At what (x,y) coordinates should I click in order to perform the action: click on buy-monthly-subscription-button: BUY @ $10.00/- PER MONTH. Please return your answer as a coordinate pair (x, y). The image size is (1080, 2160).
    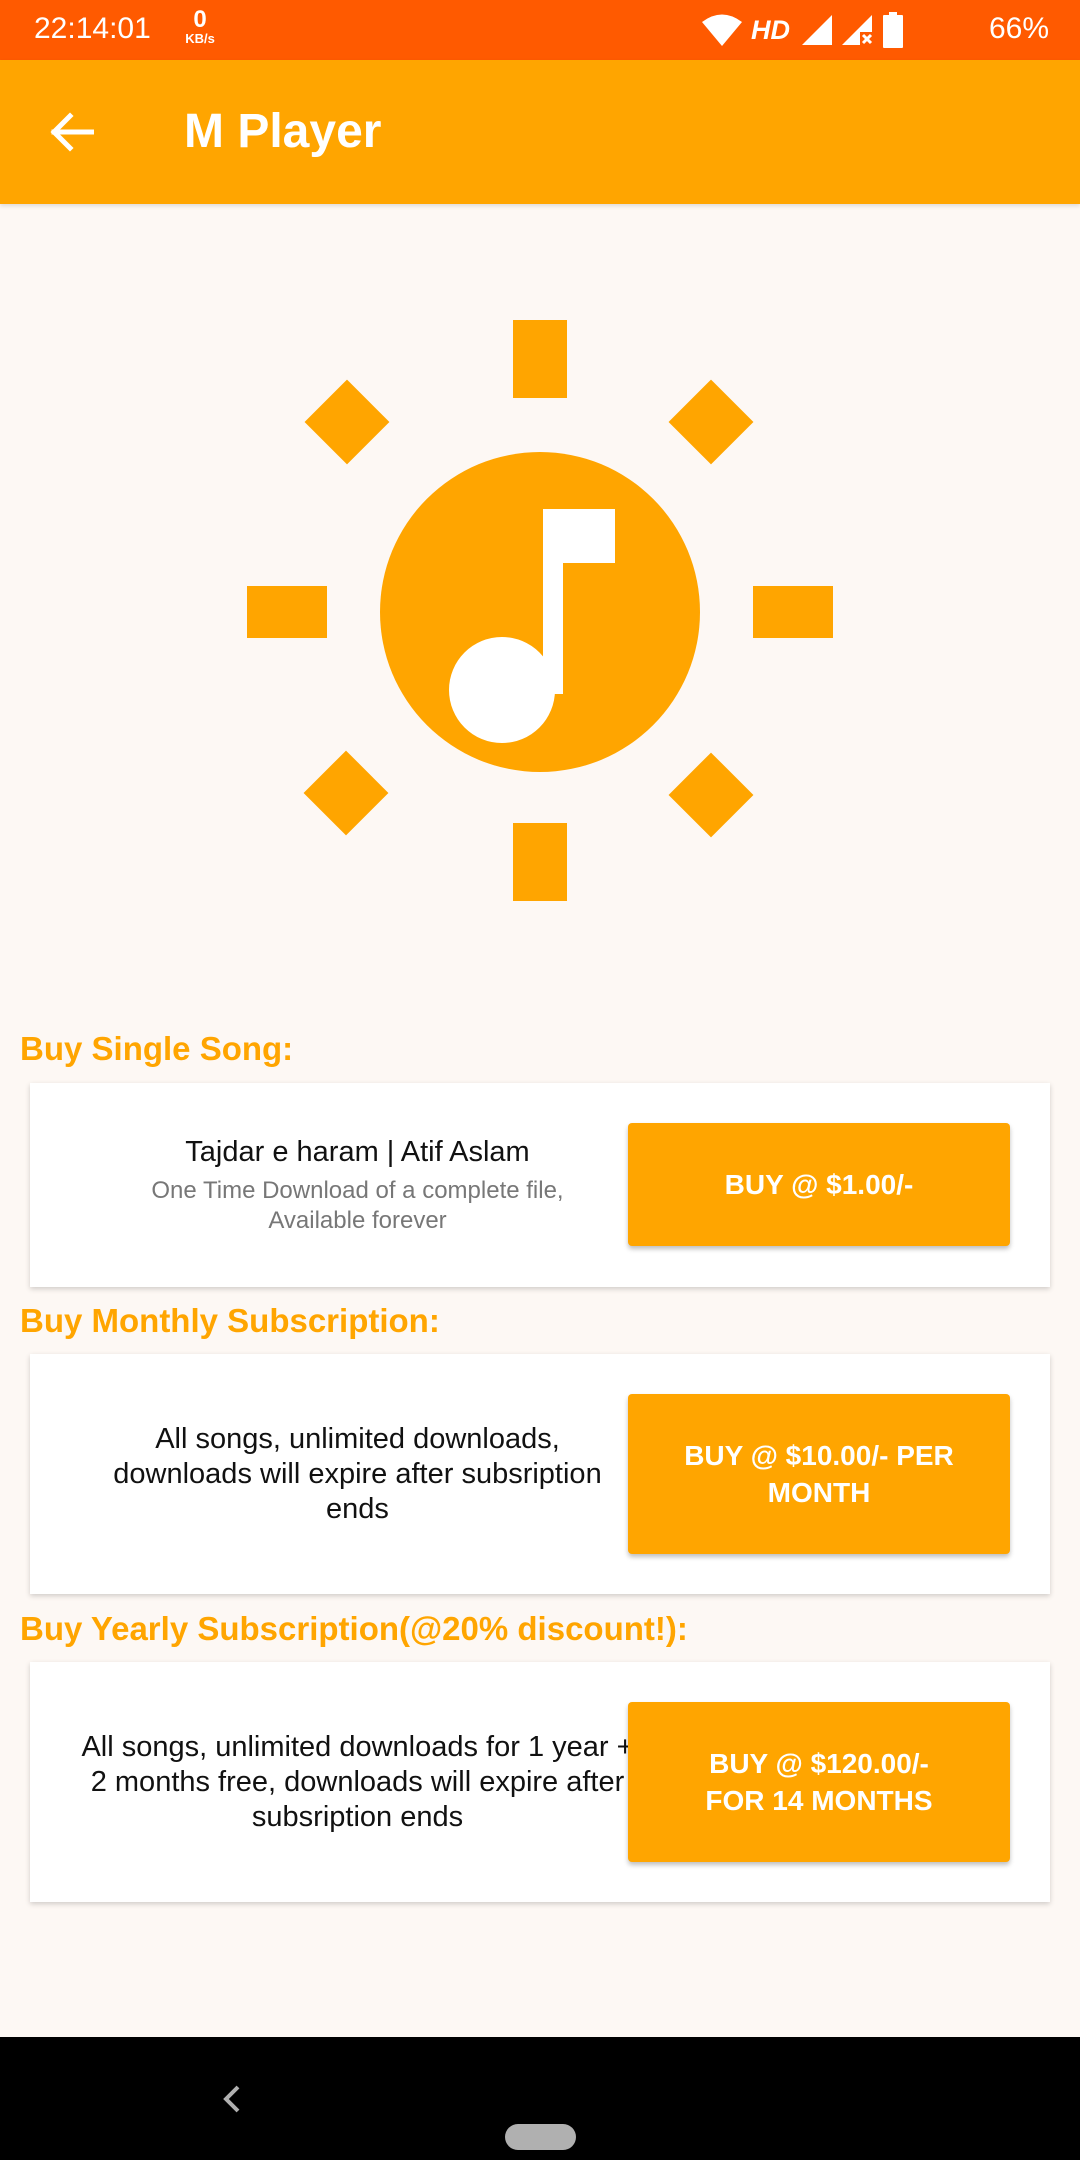
    Looking at the image, I should click on (819, 1474).